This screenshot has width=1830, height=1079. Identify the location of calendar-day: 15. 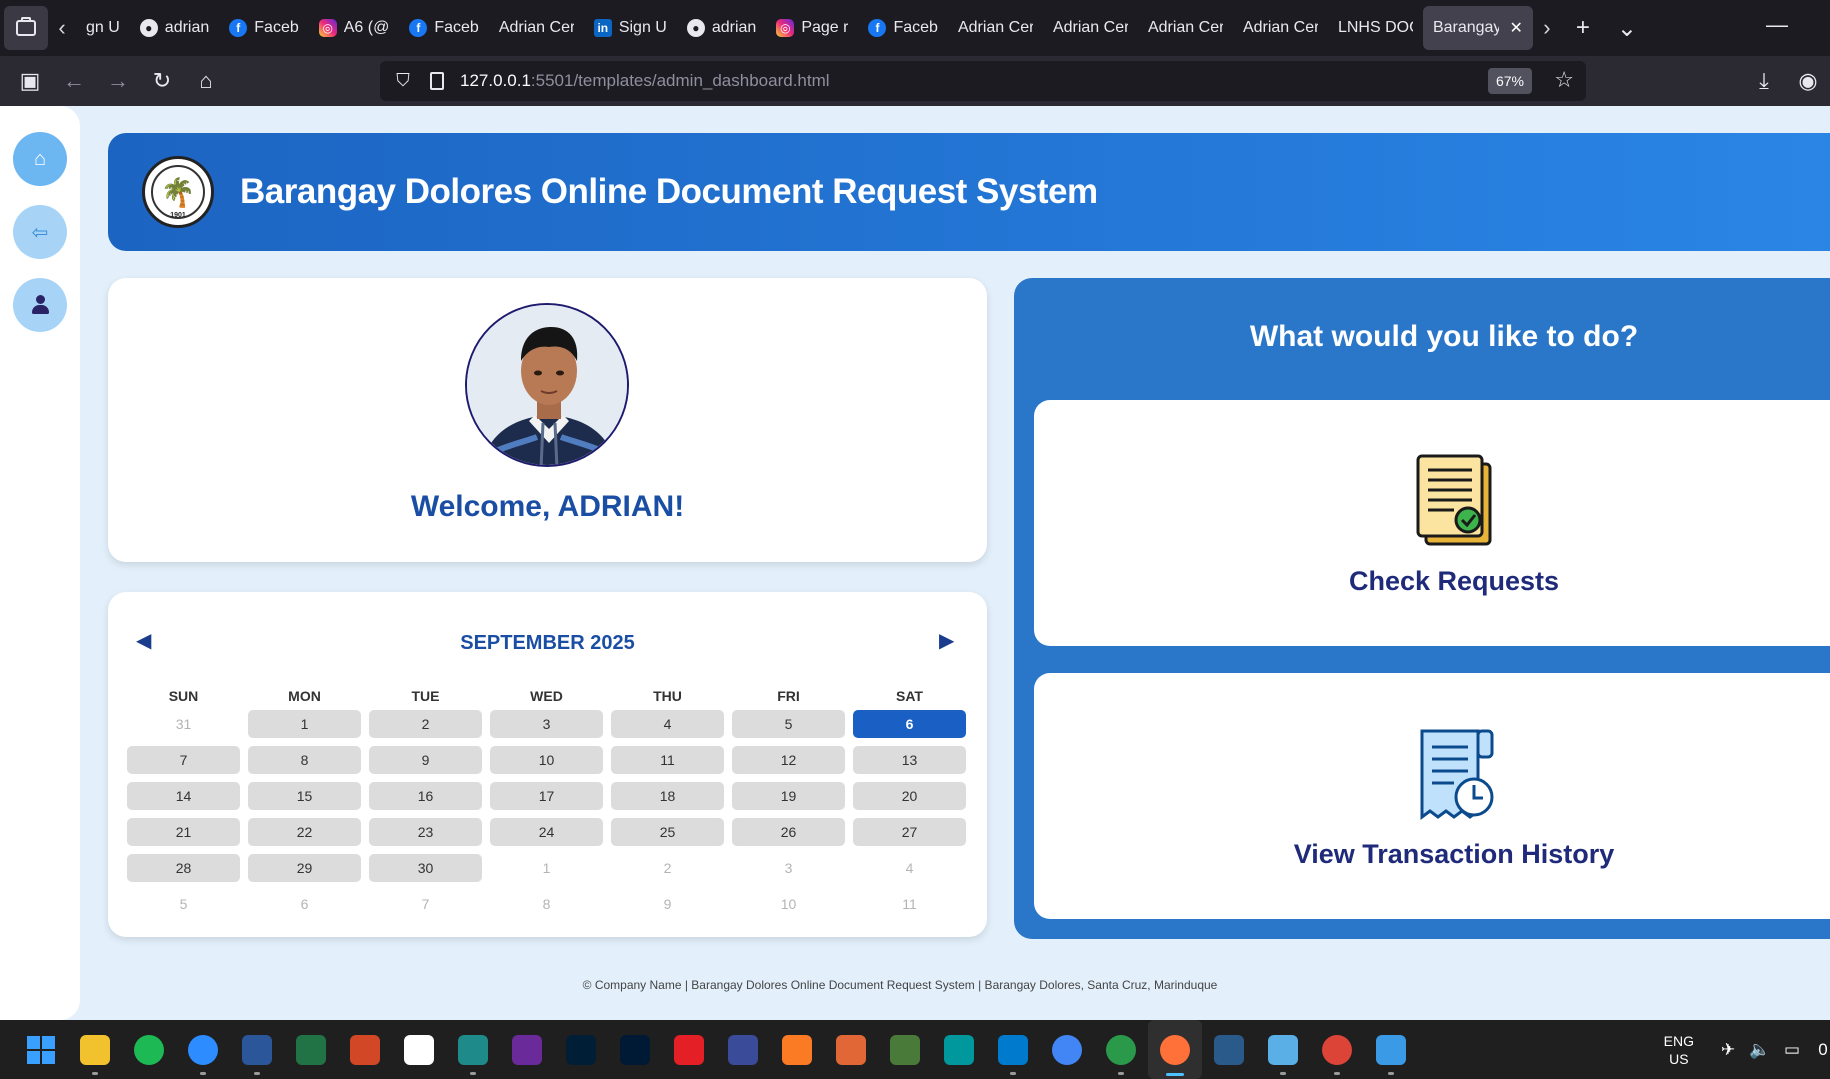
(304, 796).